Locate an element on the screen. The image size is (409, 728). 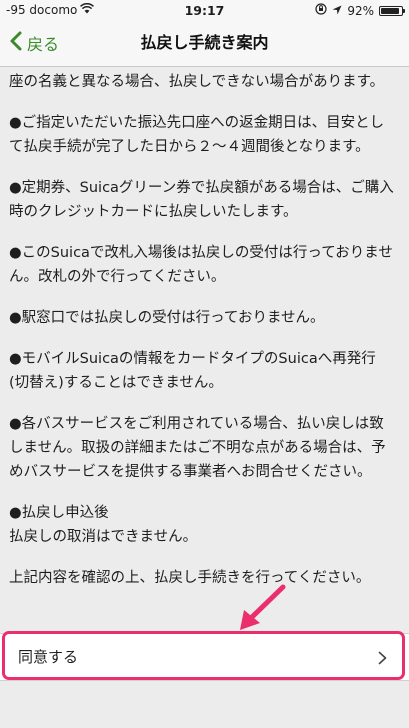
chevron-right-icon is located at coordinates (382, 659).